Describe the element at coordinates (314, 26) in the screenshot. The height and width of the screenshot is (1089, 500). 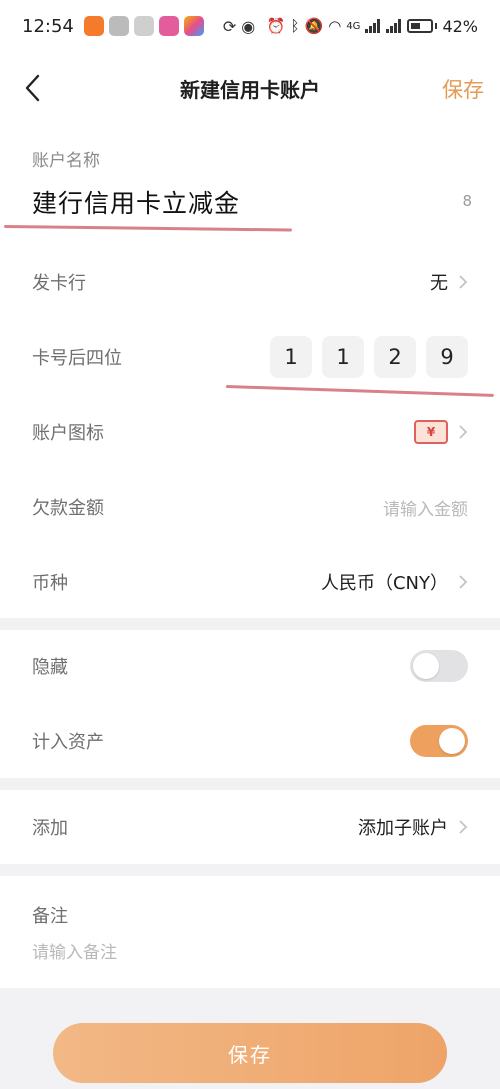
I see `mute-icon: 🔕` at that location.